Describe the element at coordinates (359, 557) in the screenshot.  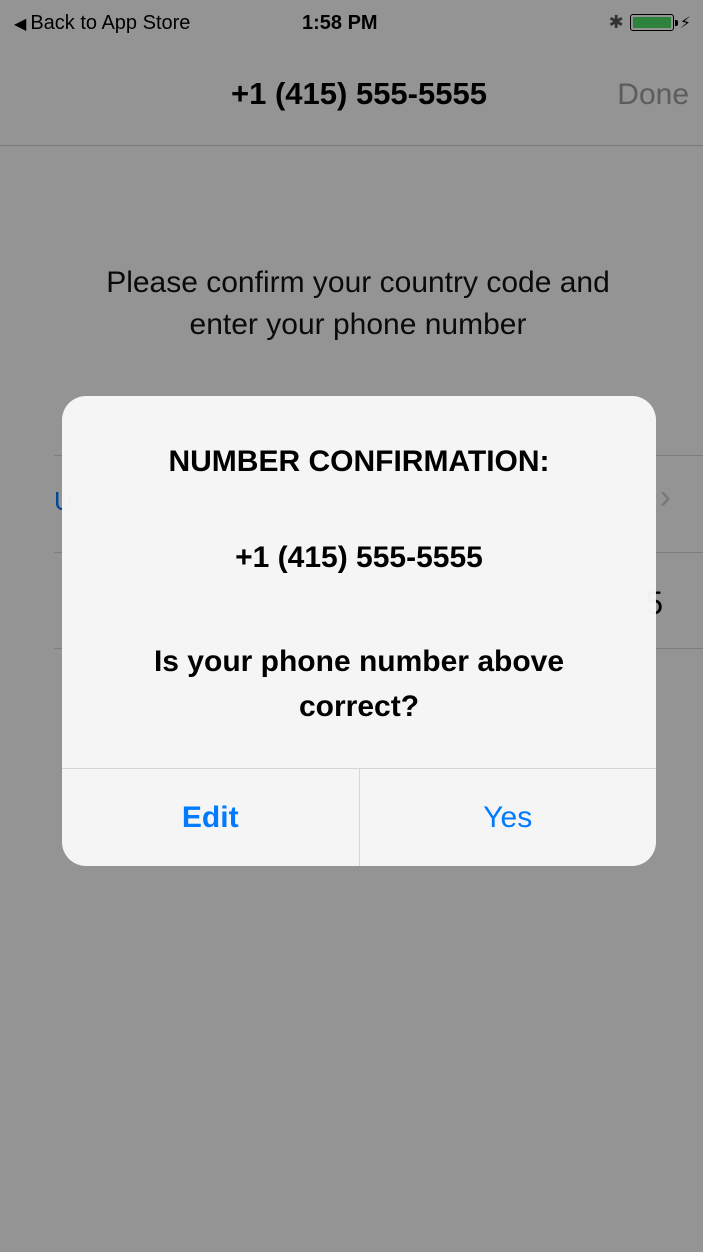
I see `alert-phone-number: +1 (415) 555-5555` at that location.